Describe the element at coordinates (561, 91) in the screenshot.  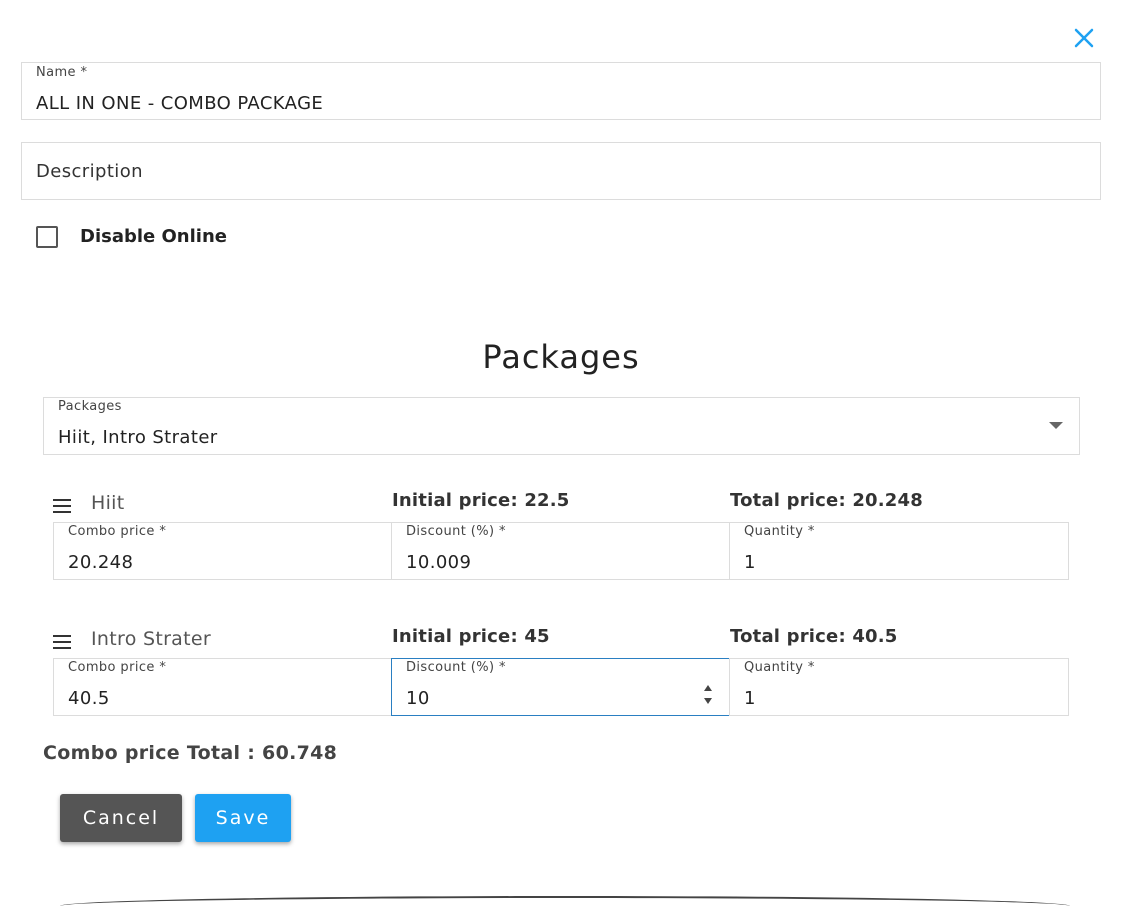
I see `name-field: Name * ALL IN ONE - COMBO PACKAGE` at that location.